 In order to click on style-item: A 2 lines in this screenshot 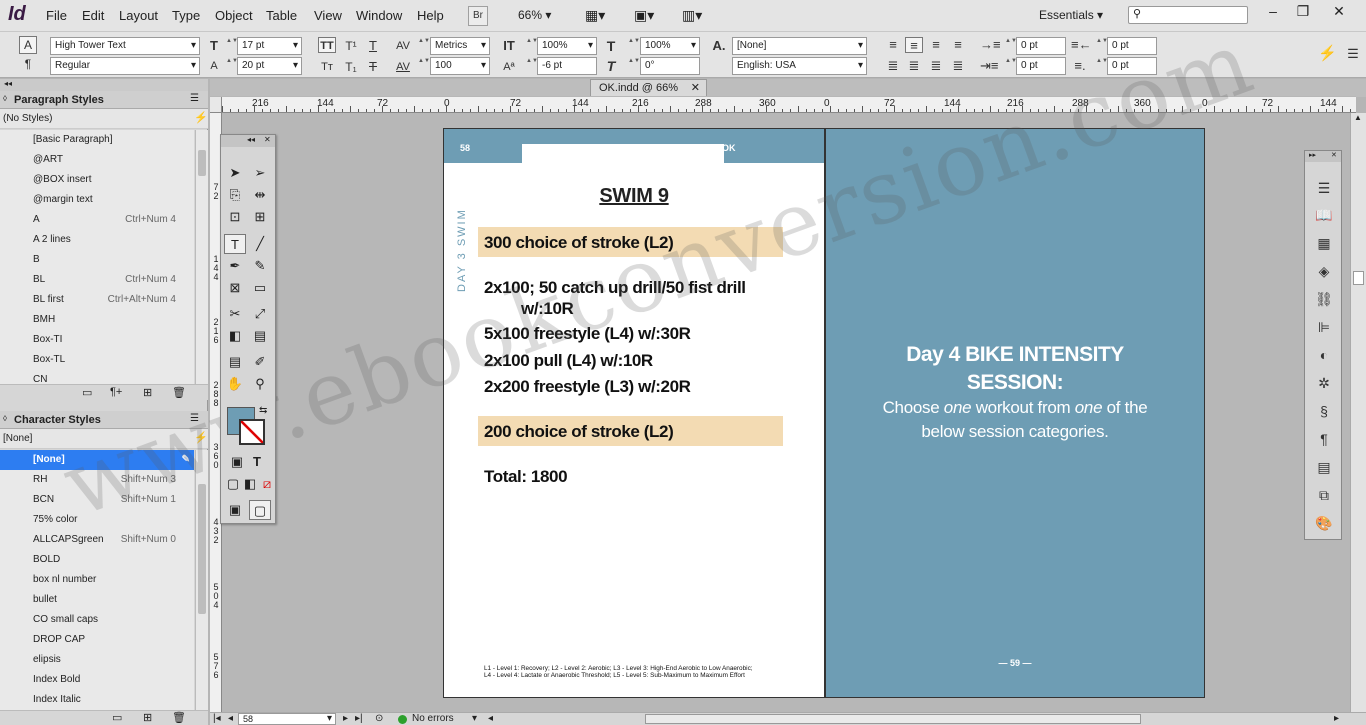, I will do `click(97, 240)`.